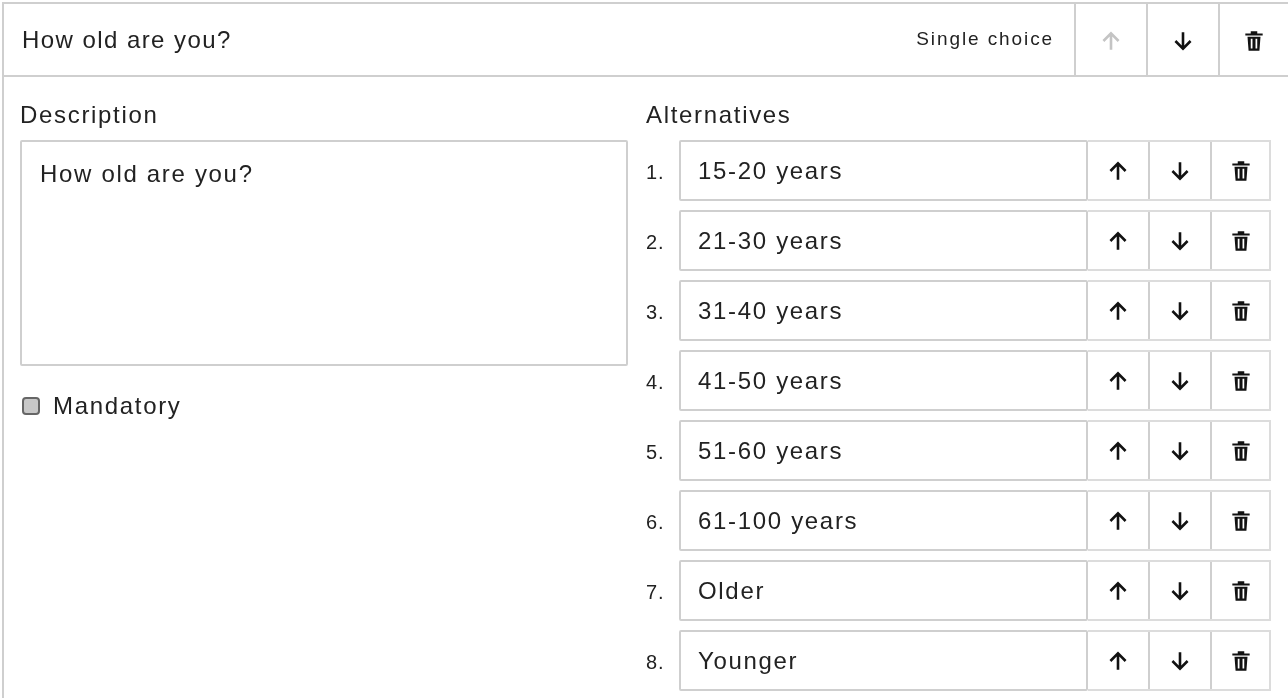  What do you see at coordinates (883, 520) in the screenshot?
I see `alternative-field: 61-100 years` at bounding box center [883, 520].